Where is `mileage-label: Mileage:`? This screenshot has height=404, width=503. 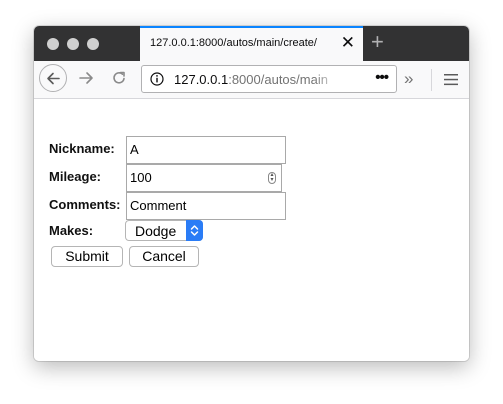
mileage-label: Mileage: is located at coordinates (75, 176).